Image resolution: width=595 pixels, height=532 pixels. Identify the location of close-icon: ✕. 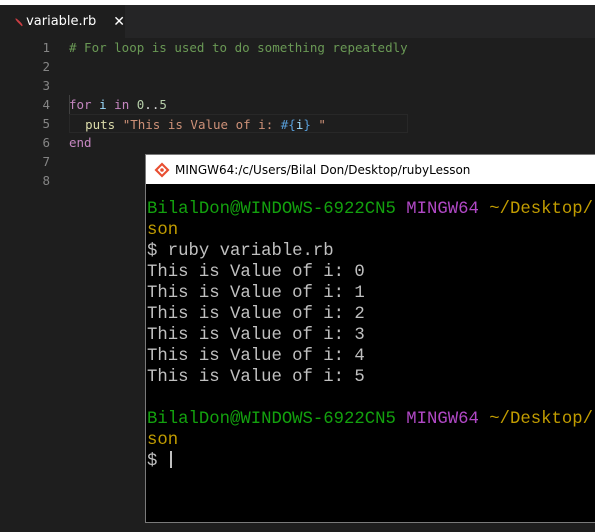
(119, 22).